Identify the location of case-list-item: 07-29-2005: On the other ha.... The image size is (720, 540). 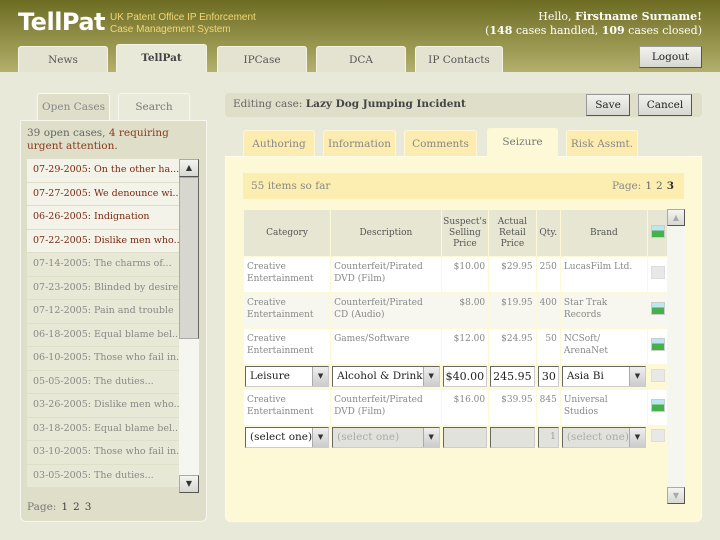
(113, 170).